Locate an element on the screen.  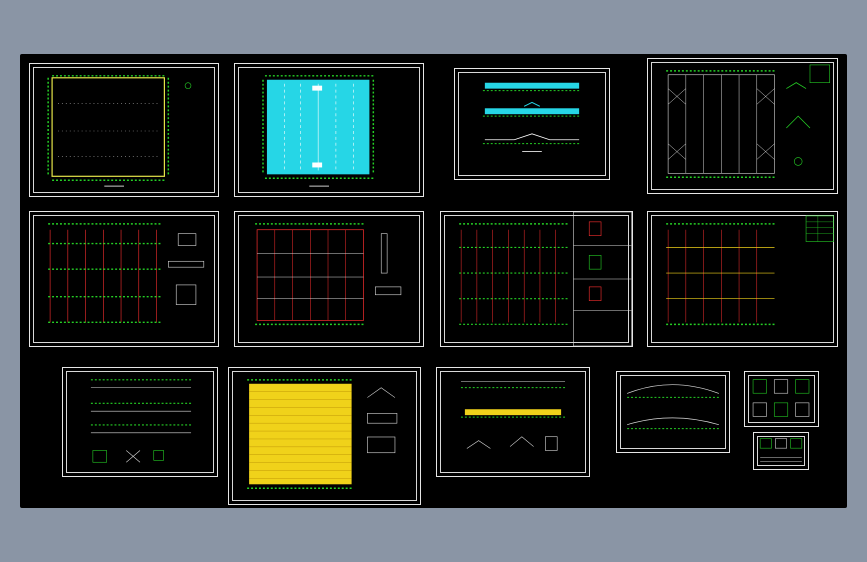
section-drawing is located at coordinates (141, 421).